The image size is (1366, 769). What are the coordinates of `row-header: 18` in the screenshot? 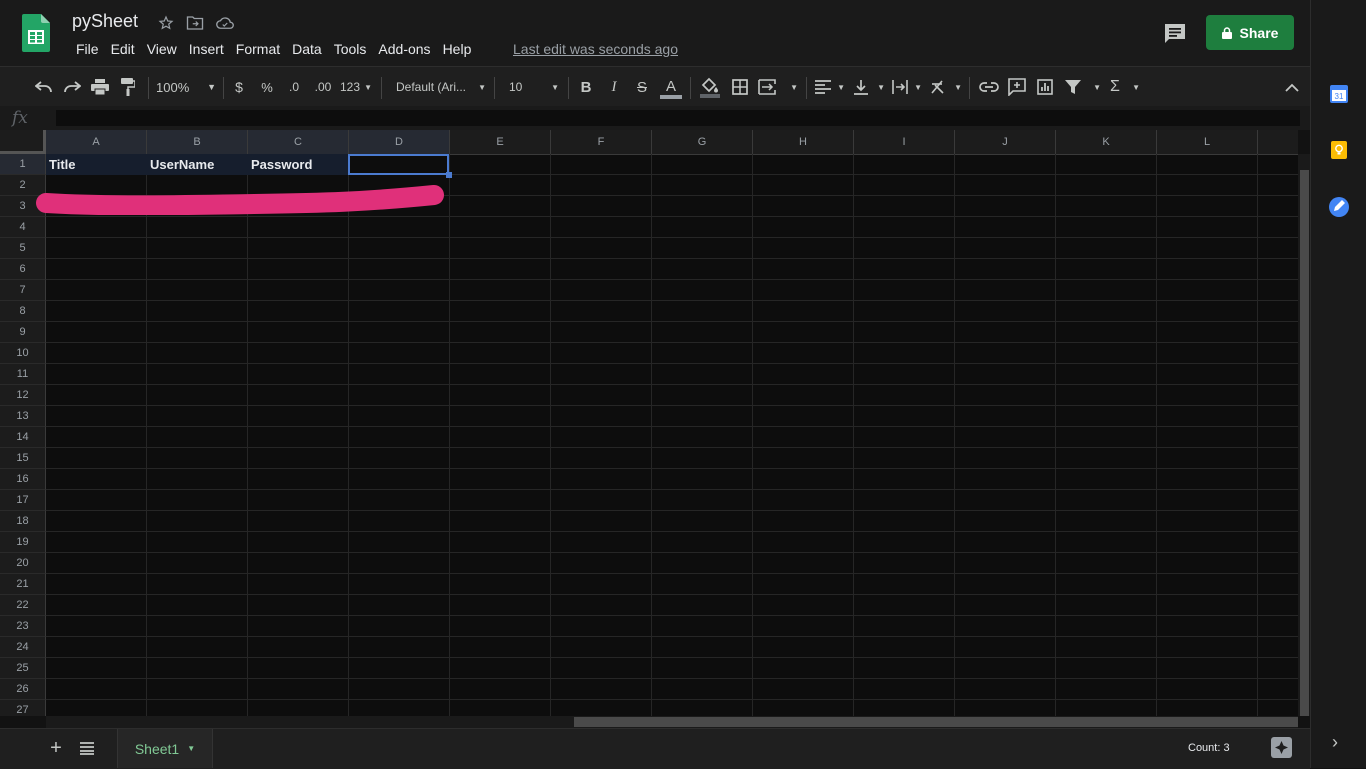 It's located at (23, 521).